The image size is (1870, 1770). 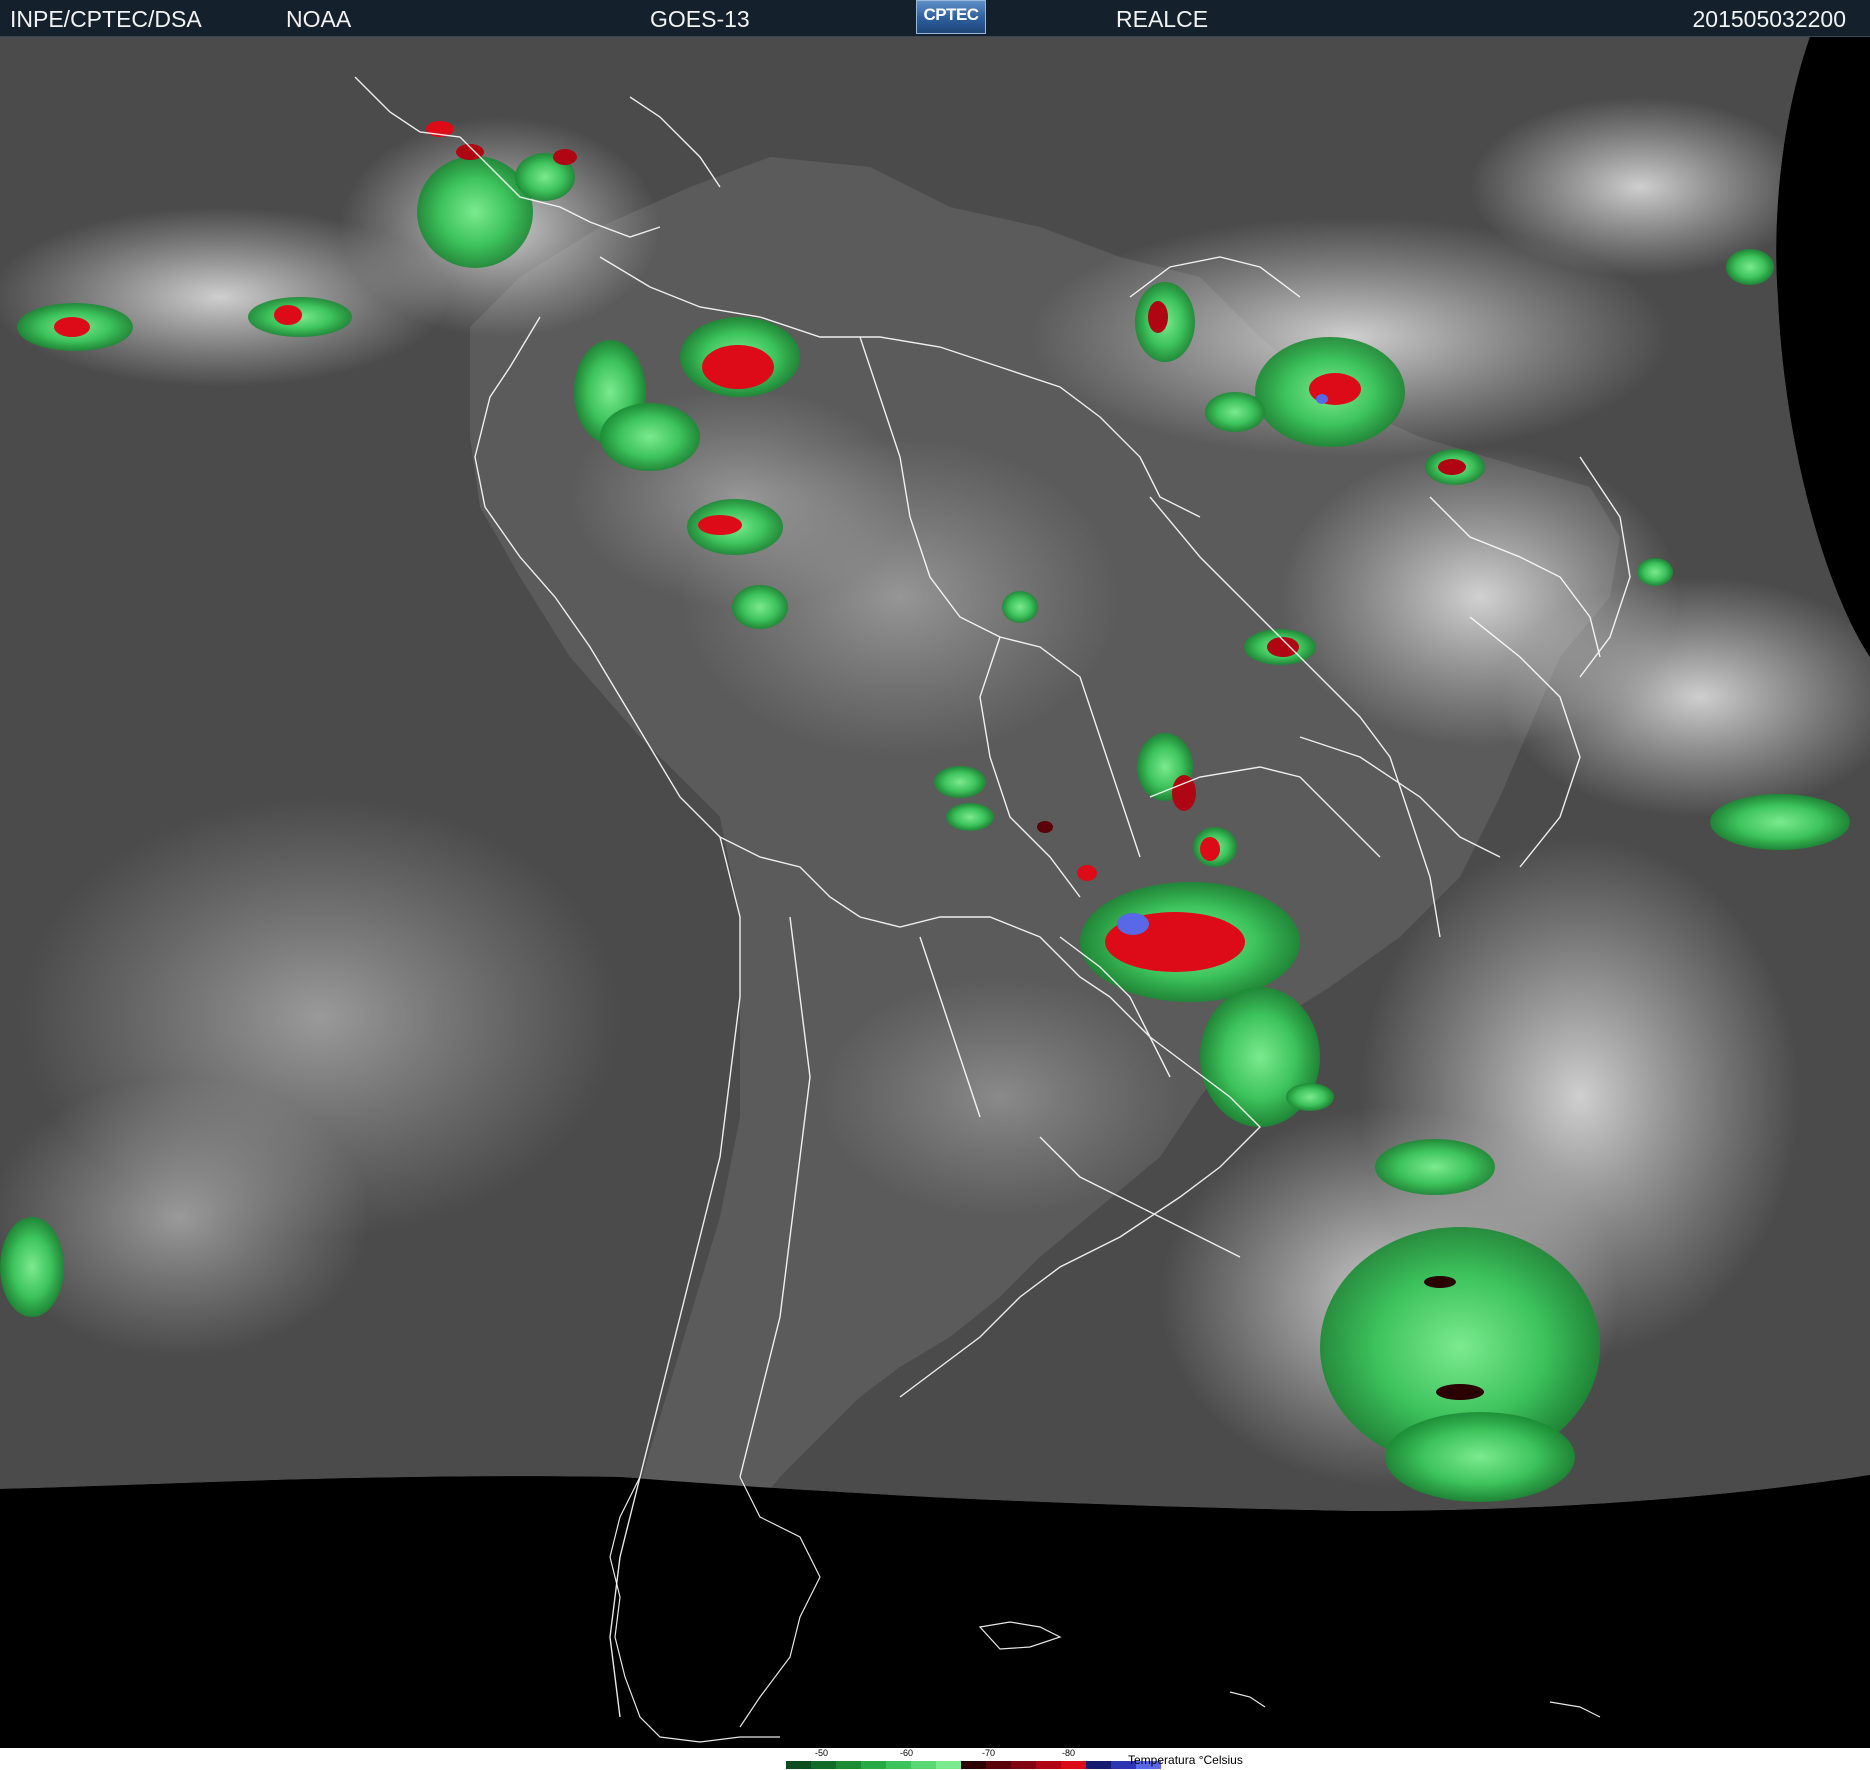 What do you see at coordinates (700, 19) in the screenshot?
I see `satellite-label: GOES-13` at bounding box center [700, 19].